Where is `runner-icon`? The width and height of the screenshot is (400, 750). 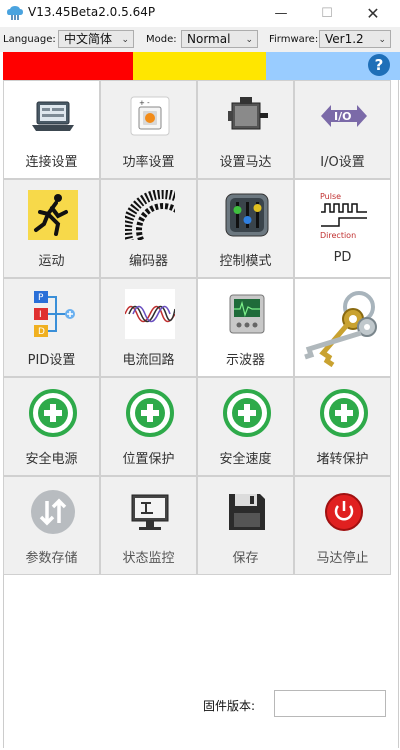 runner-icon is located at coordinates (53, 215).